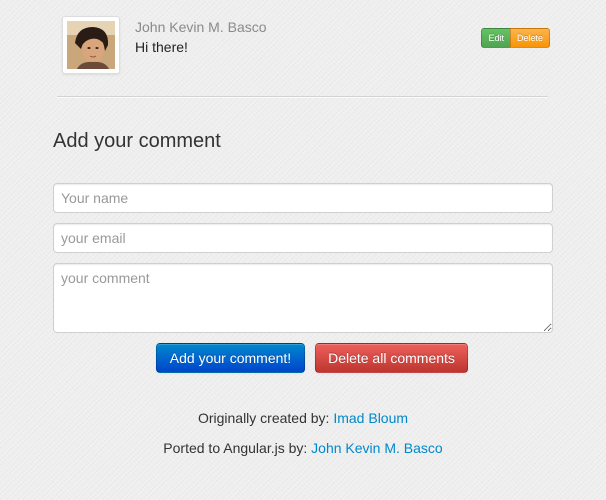 This screenshot has width=606, height=500. I want to click on divider, so click(302, 97).